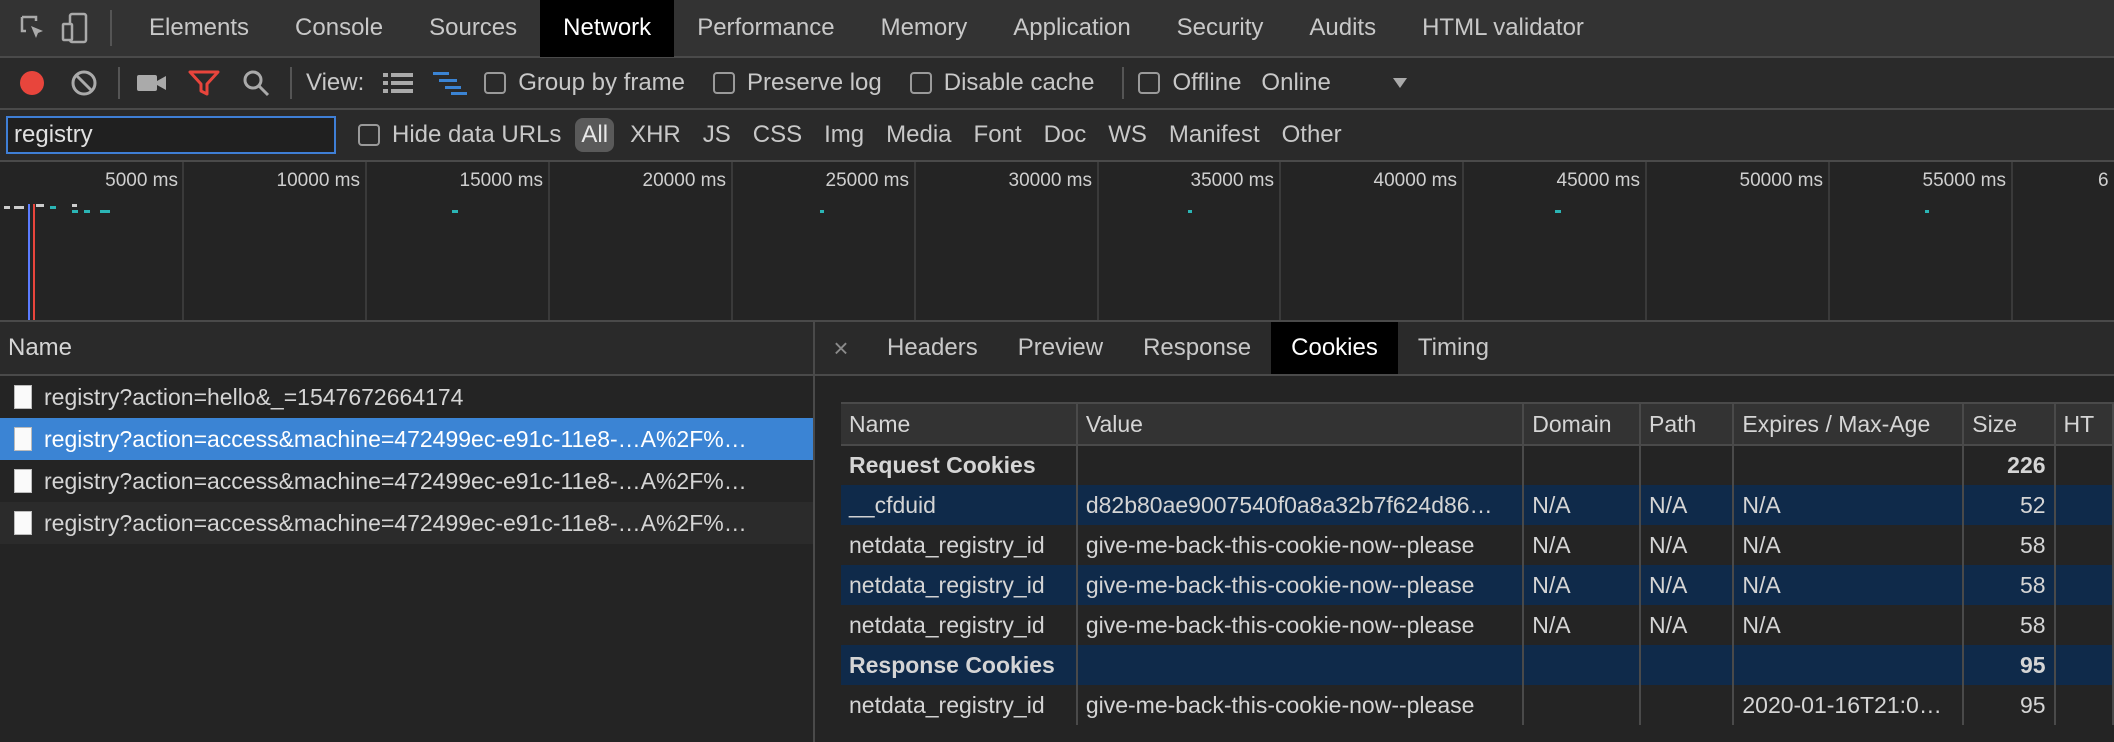 Image resolution: width=2114 pixels, height=742 pixels. Describe the element at coordinates (841, 348) in the screenshot. I see `close-icon: ×` at that location.